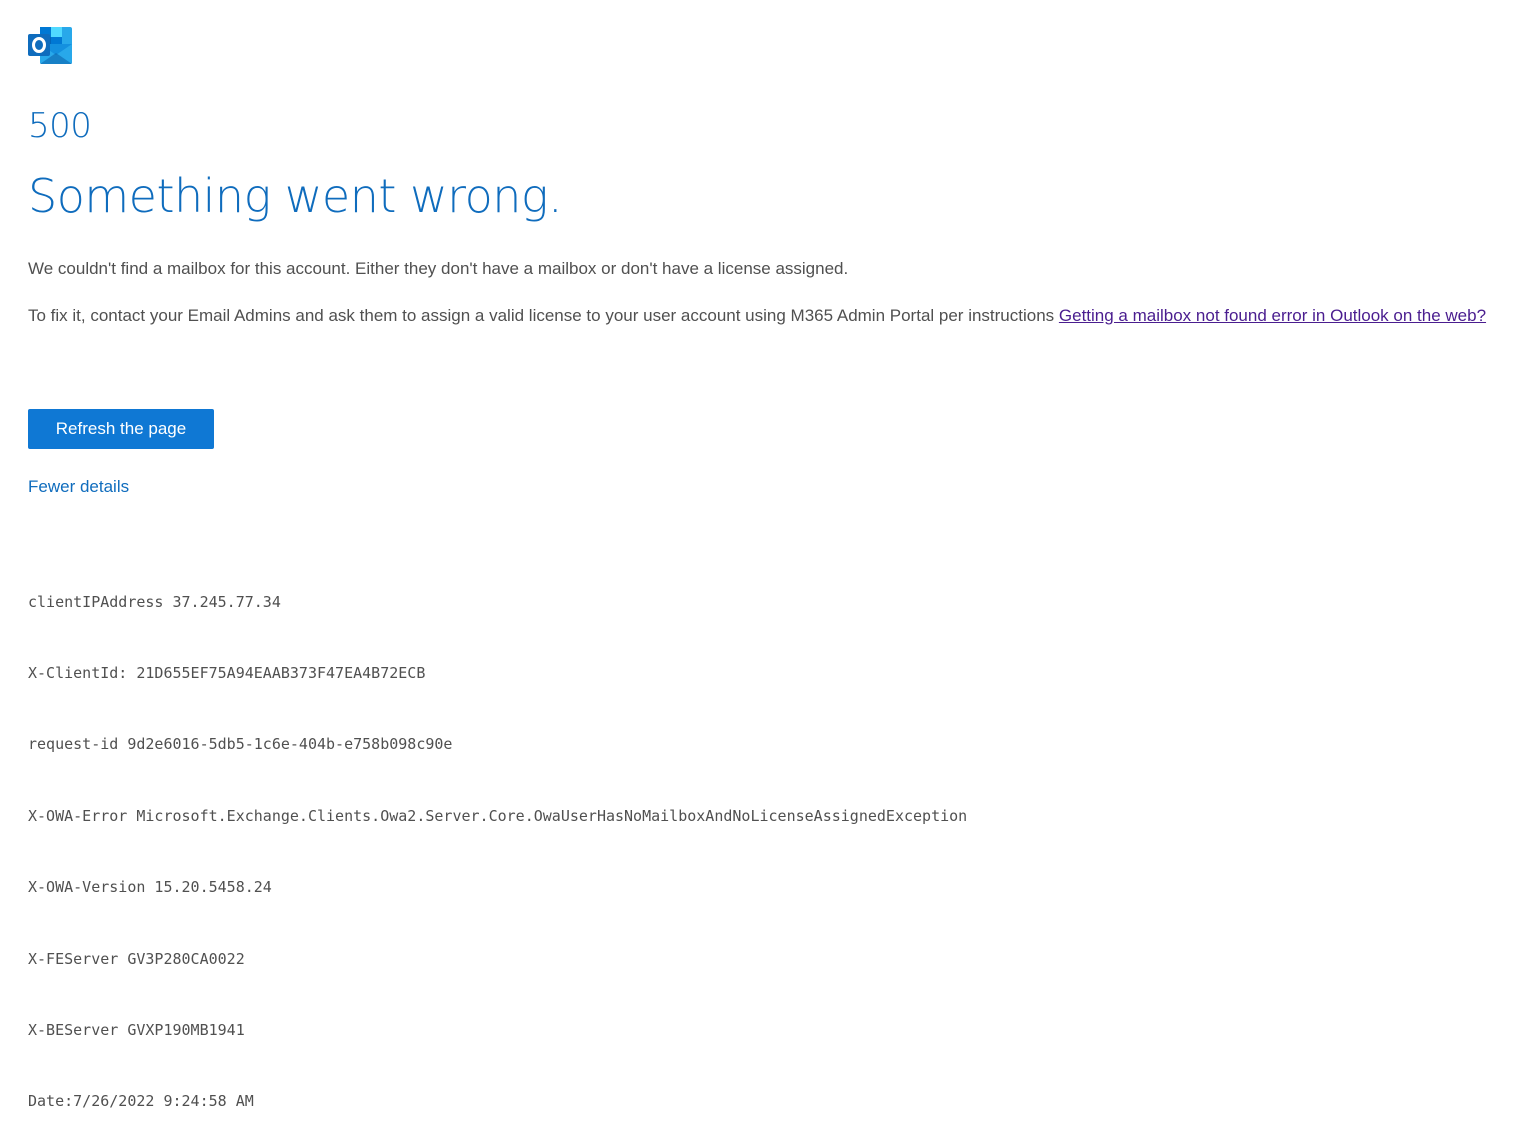 The width and height of the screenshot is (1523, 1138). Describe the element at coordinates (141, 1101) in the screenshot. I see `diagnostic-line-date: Date:7/26/2022 9:24:58 AM` at that location.